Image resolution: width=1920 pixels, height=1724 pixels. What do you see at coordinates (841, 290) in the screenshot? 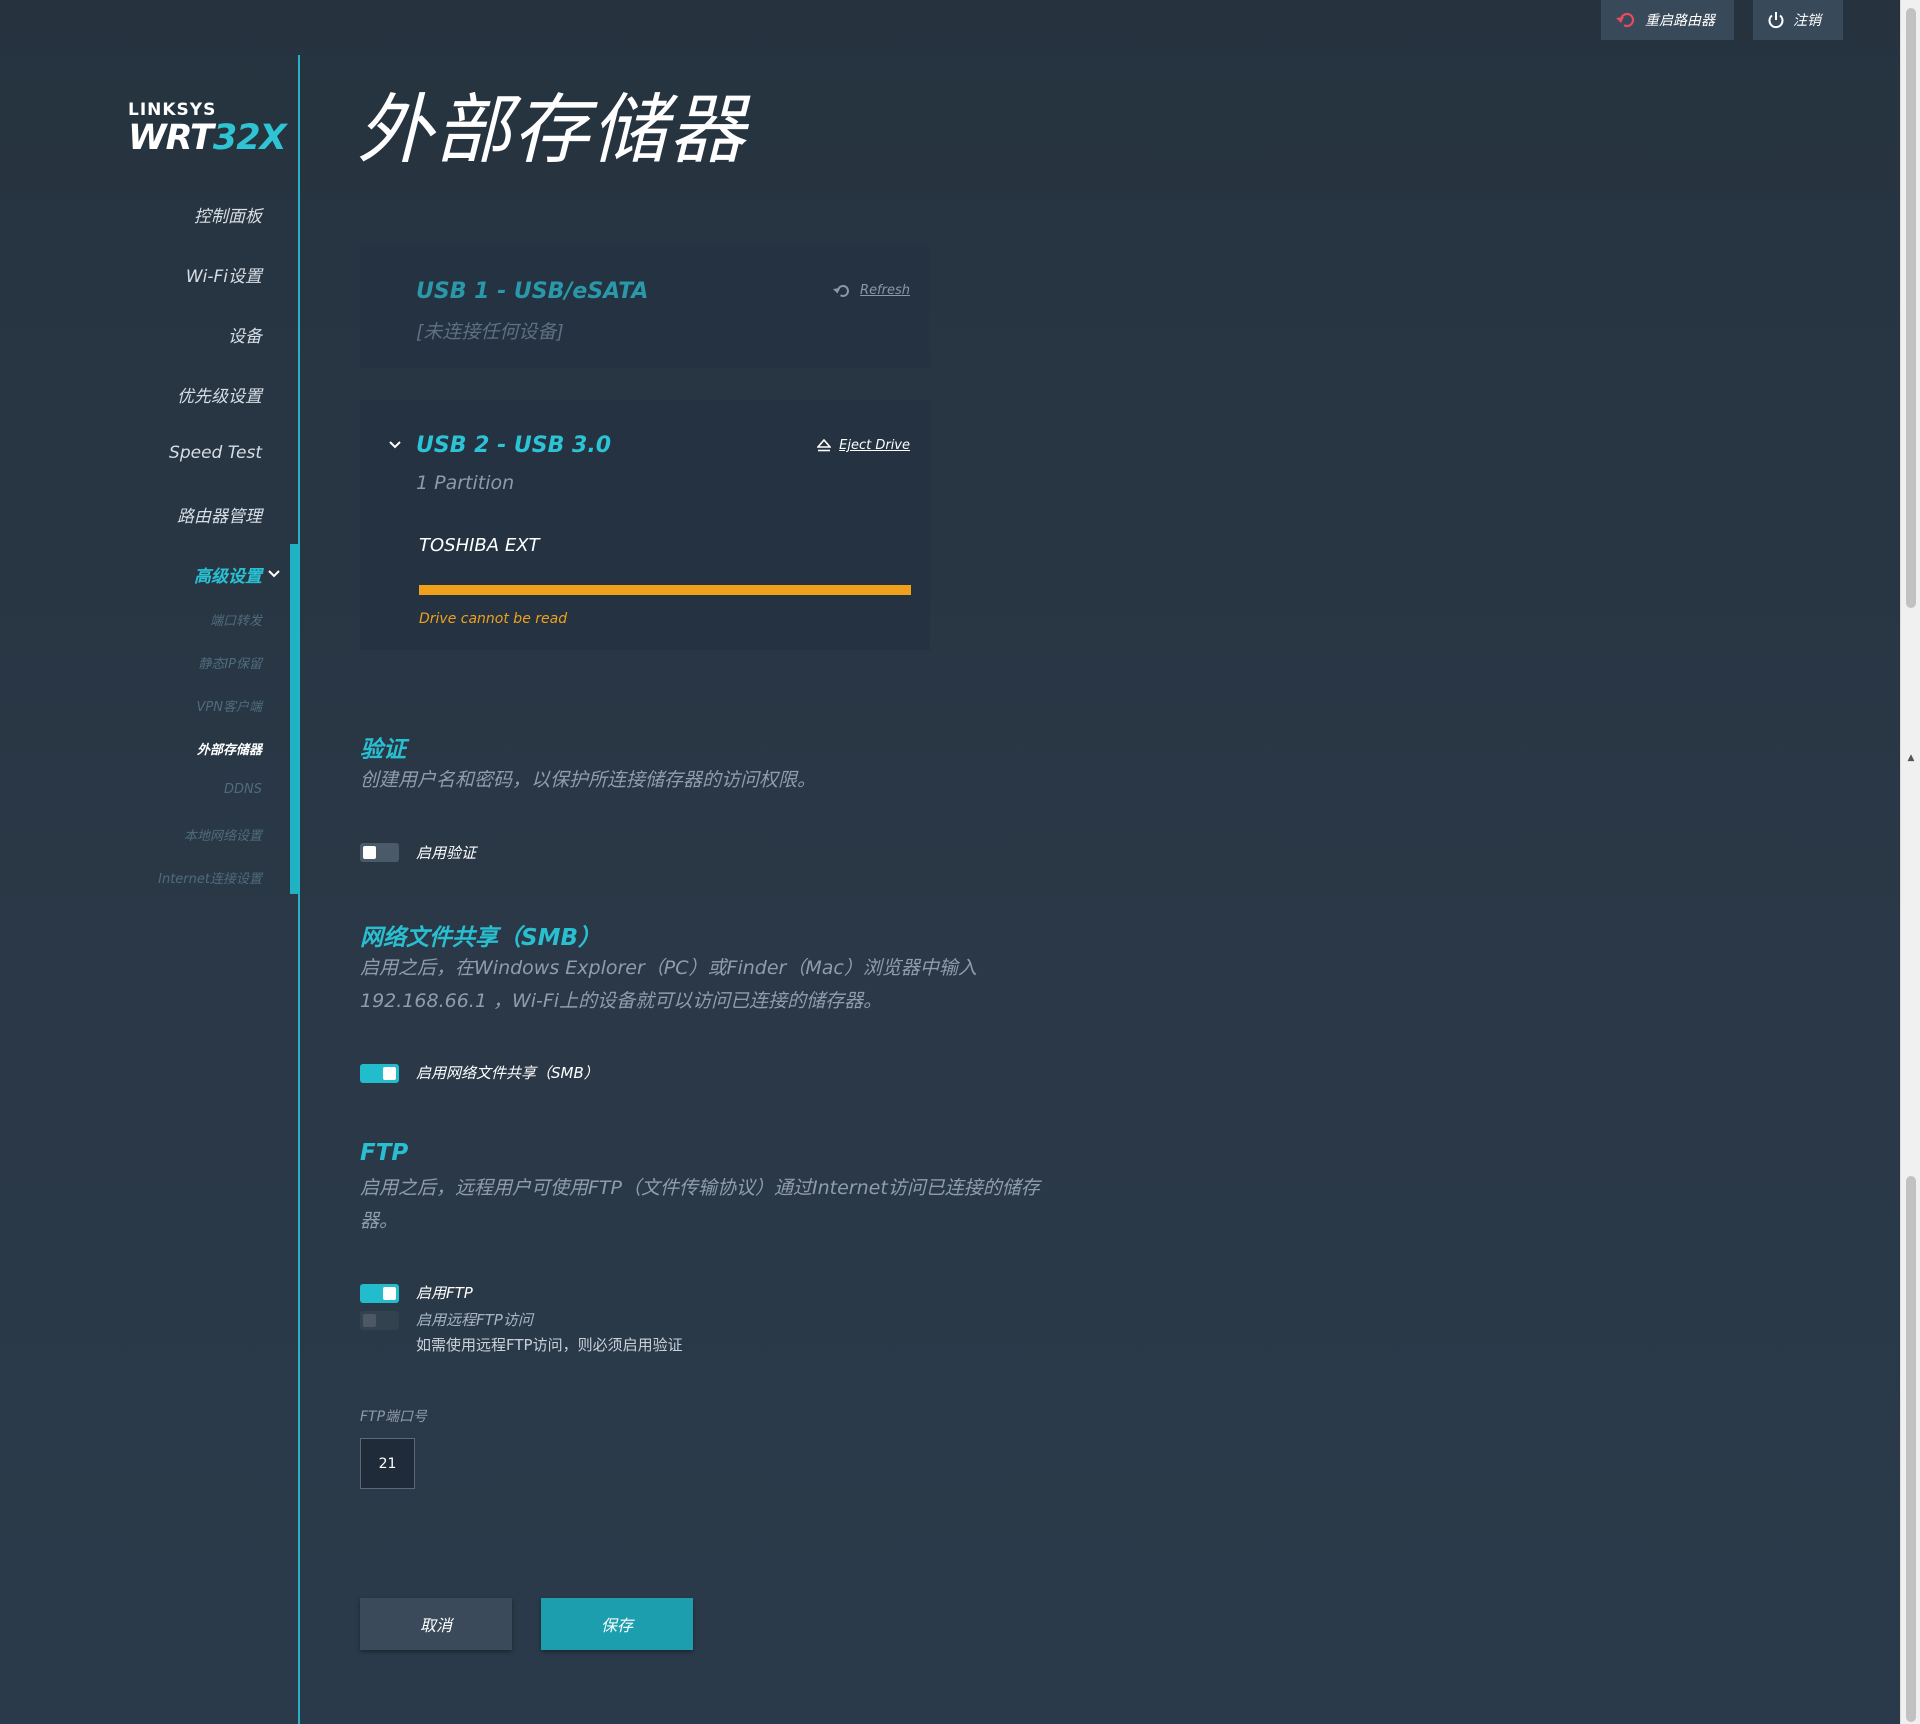
I see `refresh-icon` at bounding box center [841, 290].